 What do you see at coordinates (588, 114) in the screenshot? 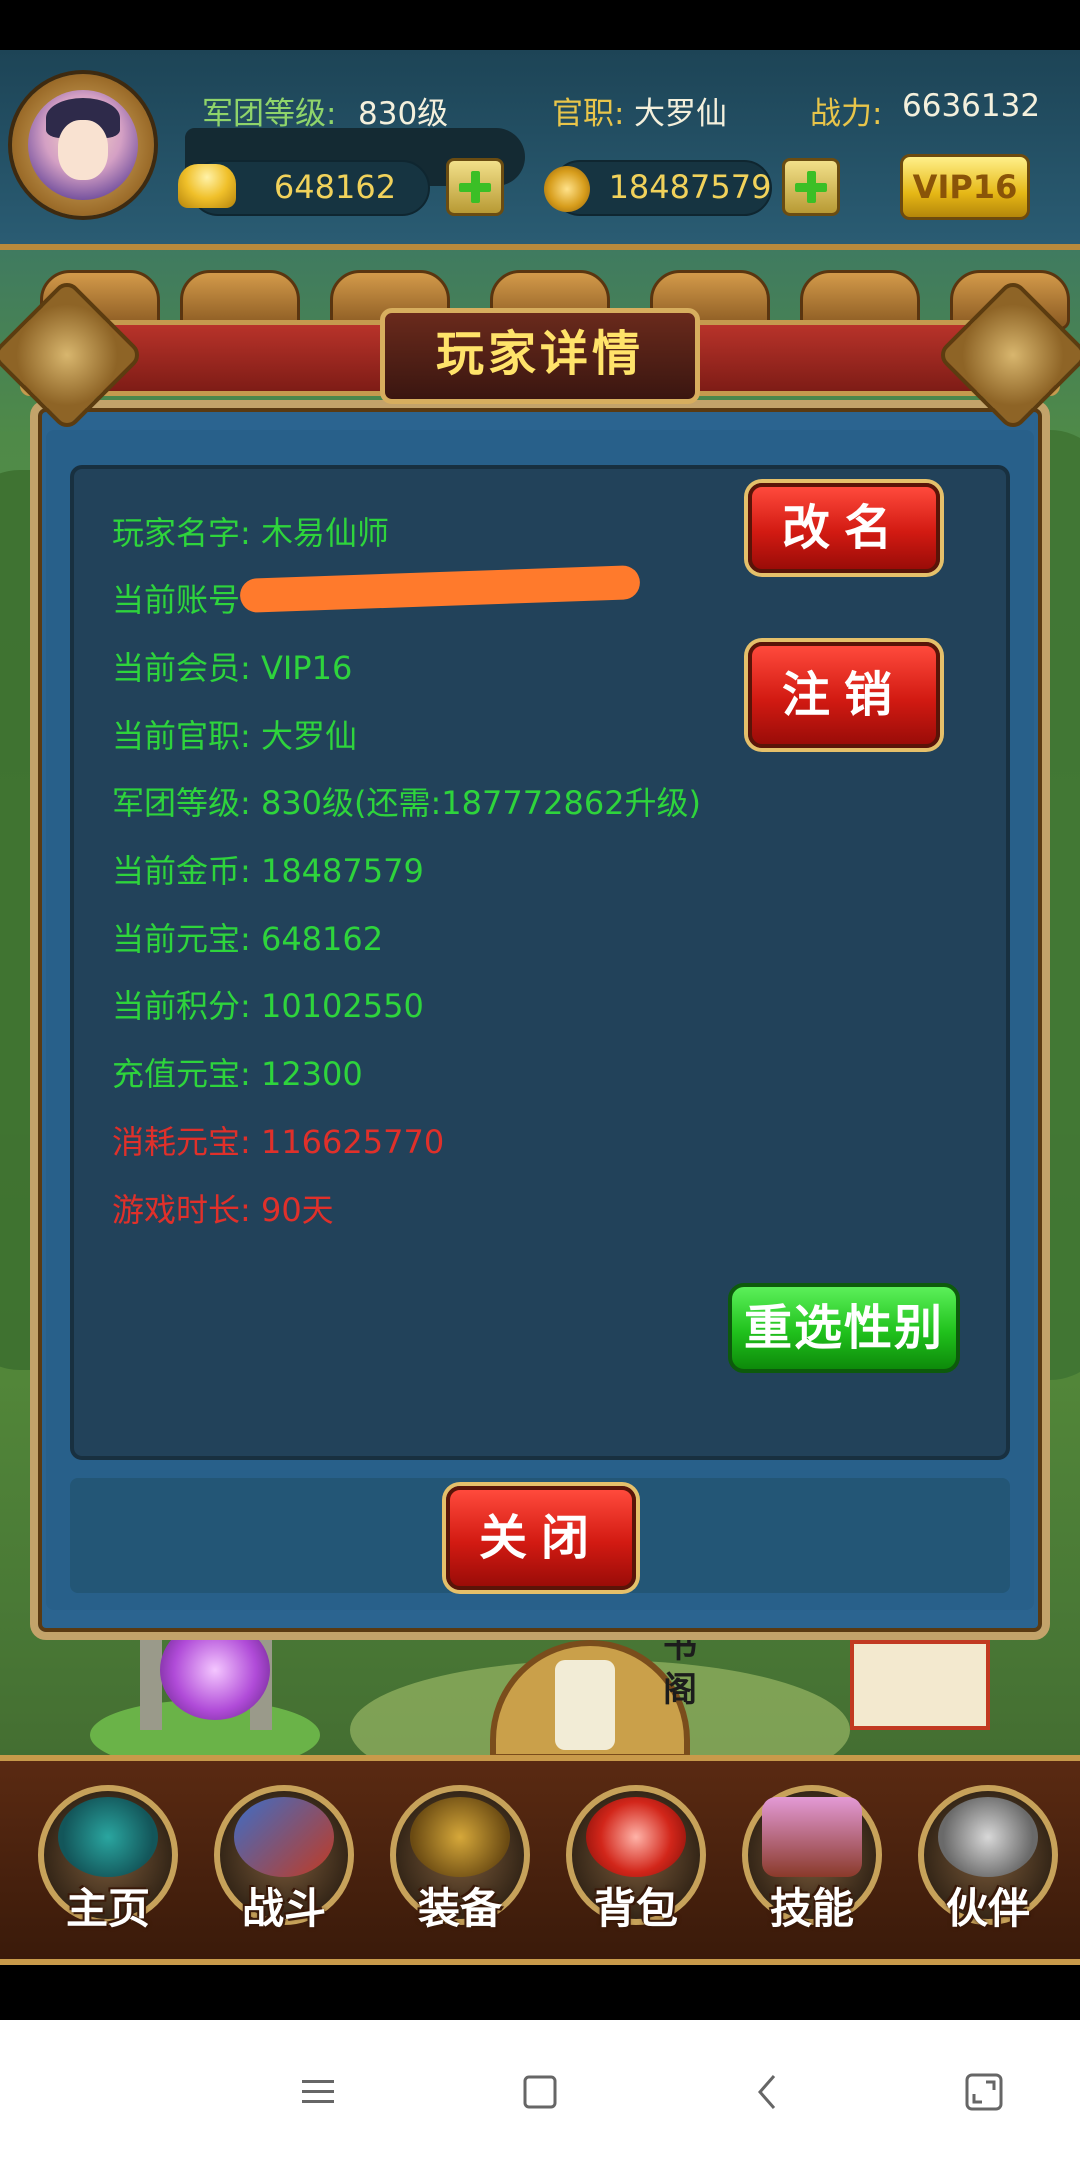
I see `rank-label: 官职:` at bounding box center [588, 114].